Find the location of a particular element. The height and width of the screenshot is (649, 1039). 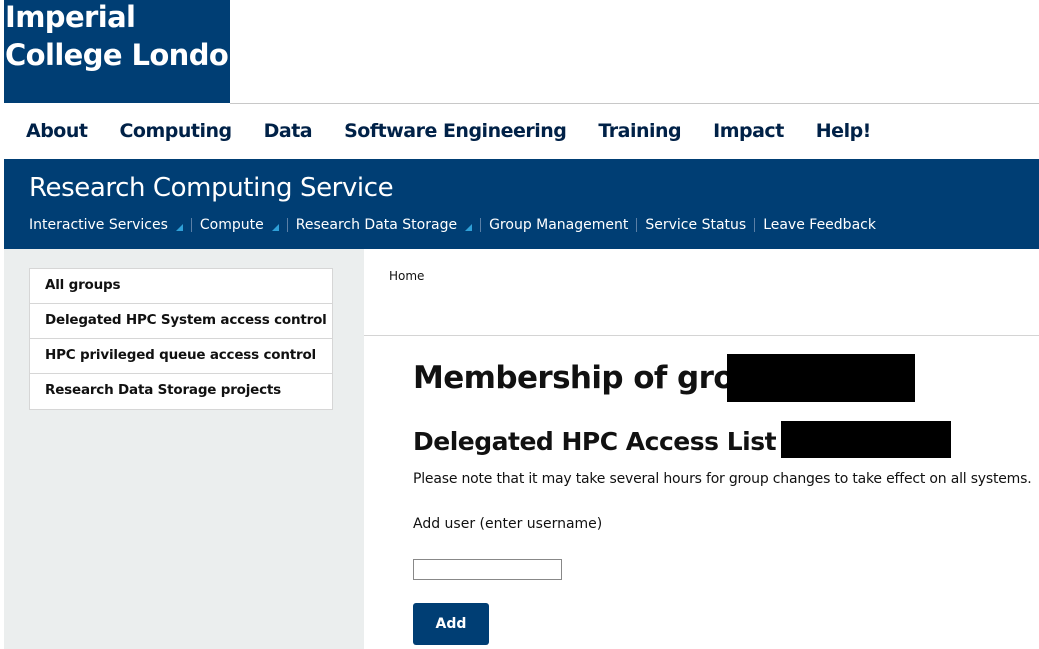

subnav-label: Group Management is located at coordinates (559, 225).